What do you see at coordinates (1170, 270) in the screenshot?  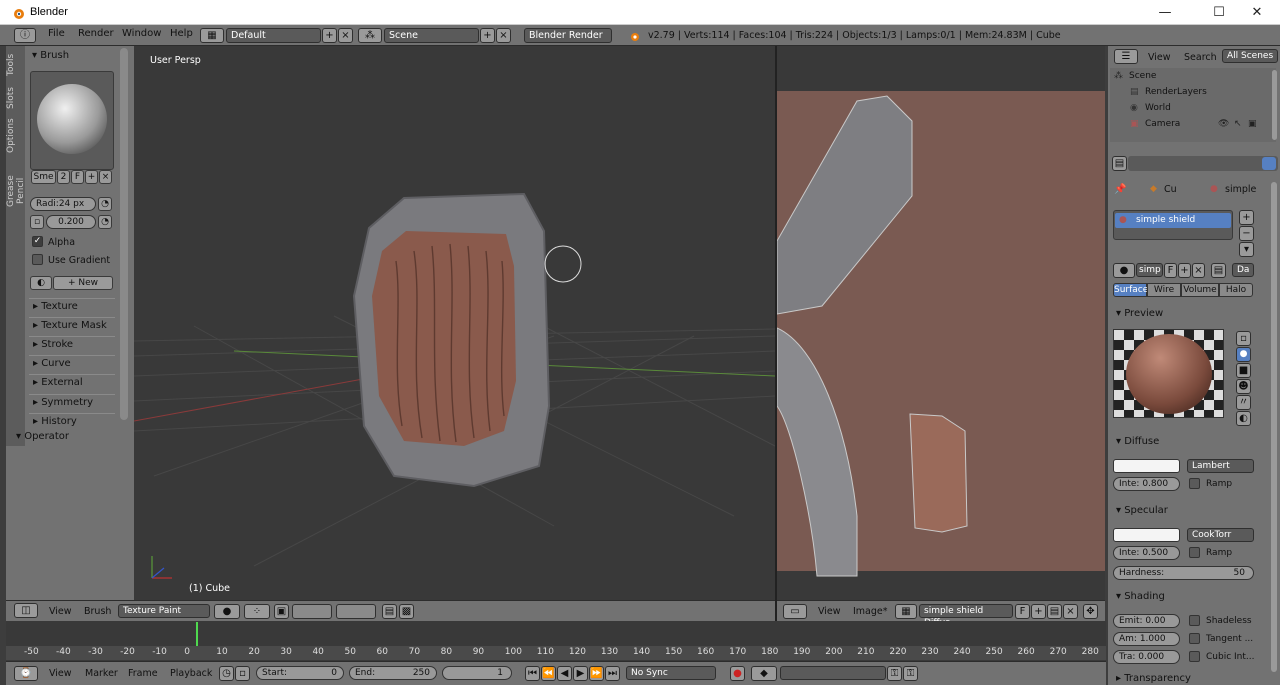 I see `material-fake-user: F` at bounding box center [1170, 270].